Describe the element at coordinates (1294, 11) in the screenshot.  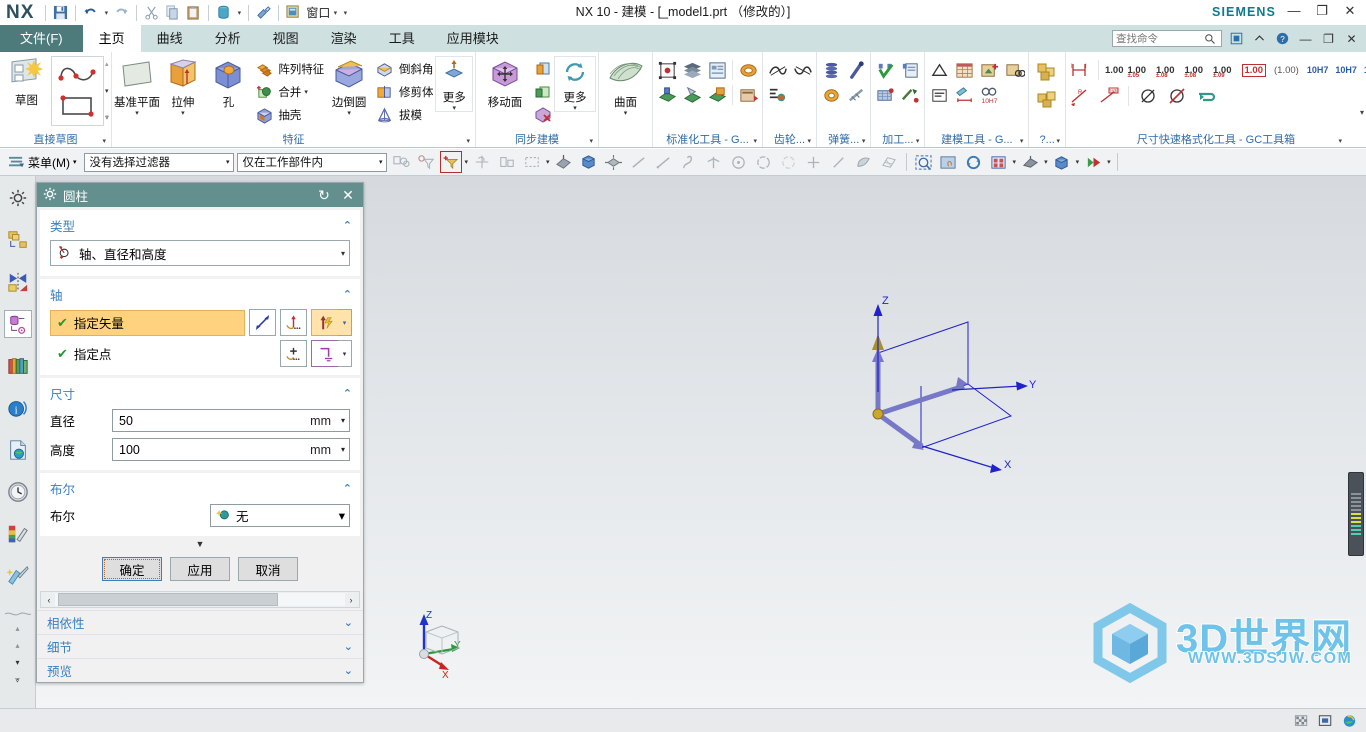
I see `window-minimize-button: —` at that location.